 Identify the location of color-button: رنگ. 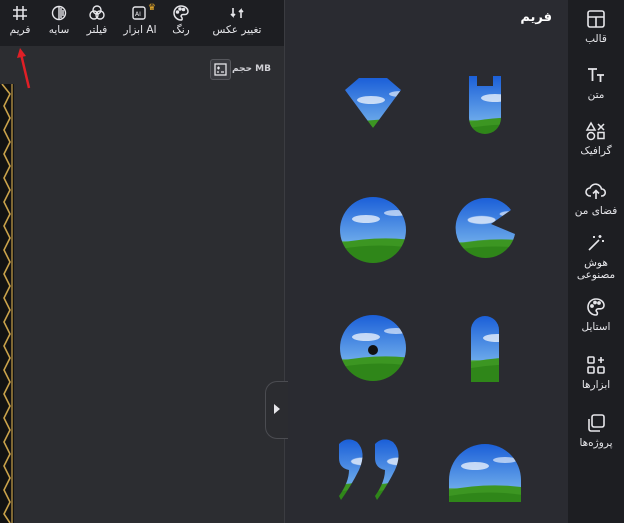
(181, 20).